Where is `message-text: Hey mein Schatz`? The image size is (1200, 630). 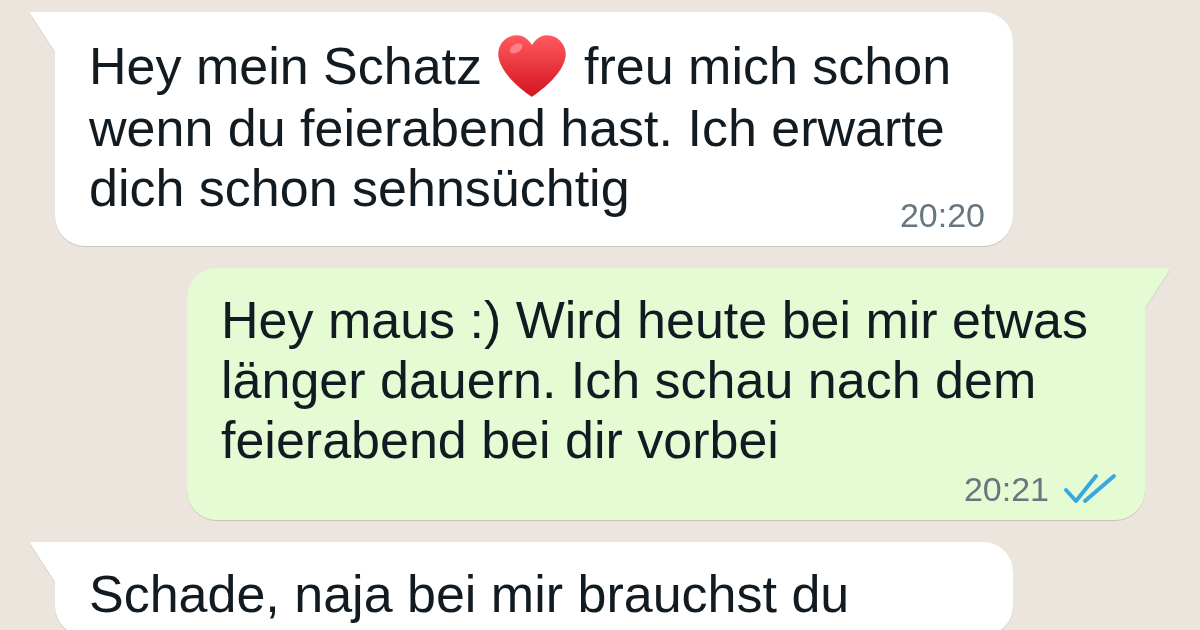 message-text: Hey mein Schatz is located at coordinates (286, 66).